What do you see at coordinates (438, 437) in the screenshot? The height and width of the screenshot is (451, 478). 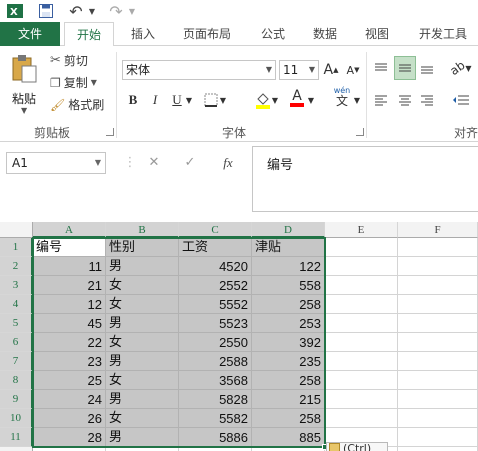 I see `cell-f11` at bounding box center [438, 437].